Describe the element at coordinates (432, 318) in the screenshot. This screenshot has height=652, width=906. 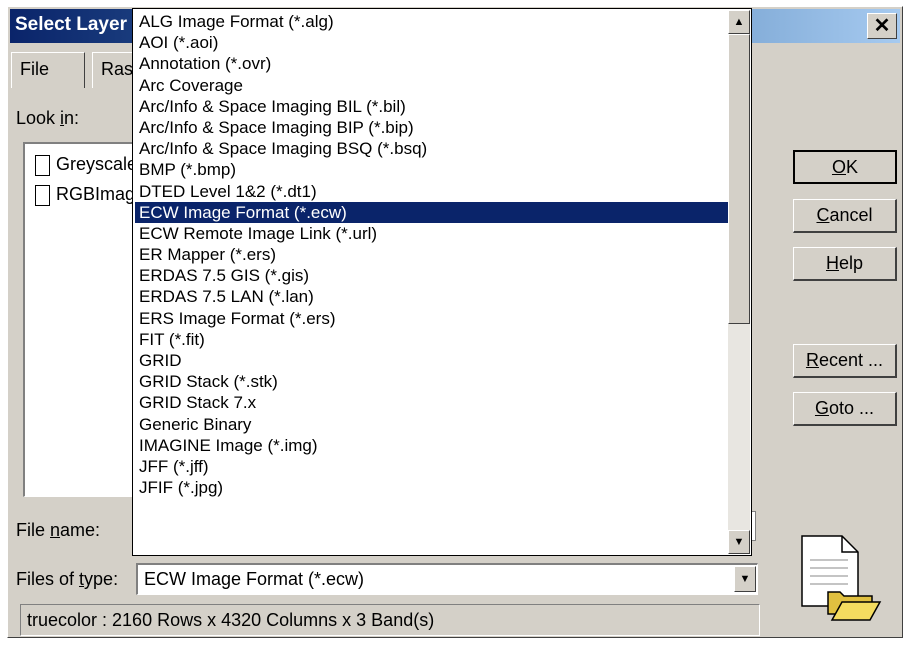
I see `dropdown-option: ERS Image Format (*.ers)` at that location.